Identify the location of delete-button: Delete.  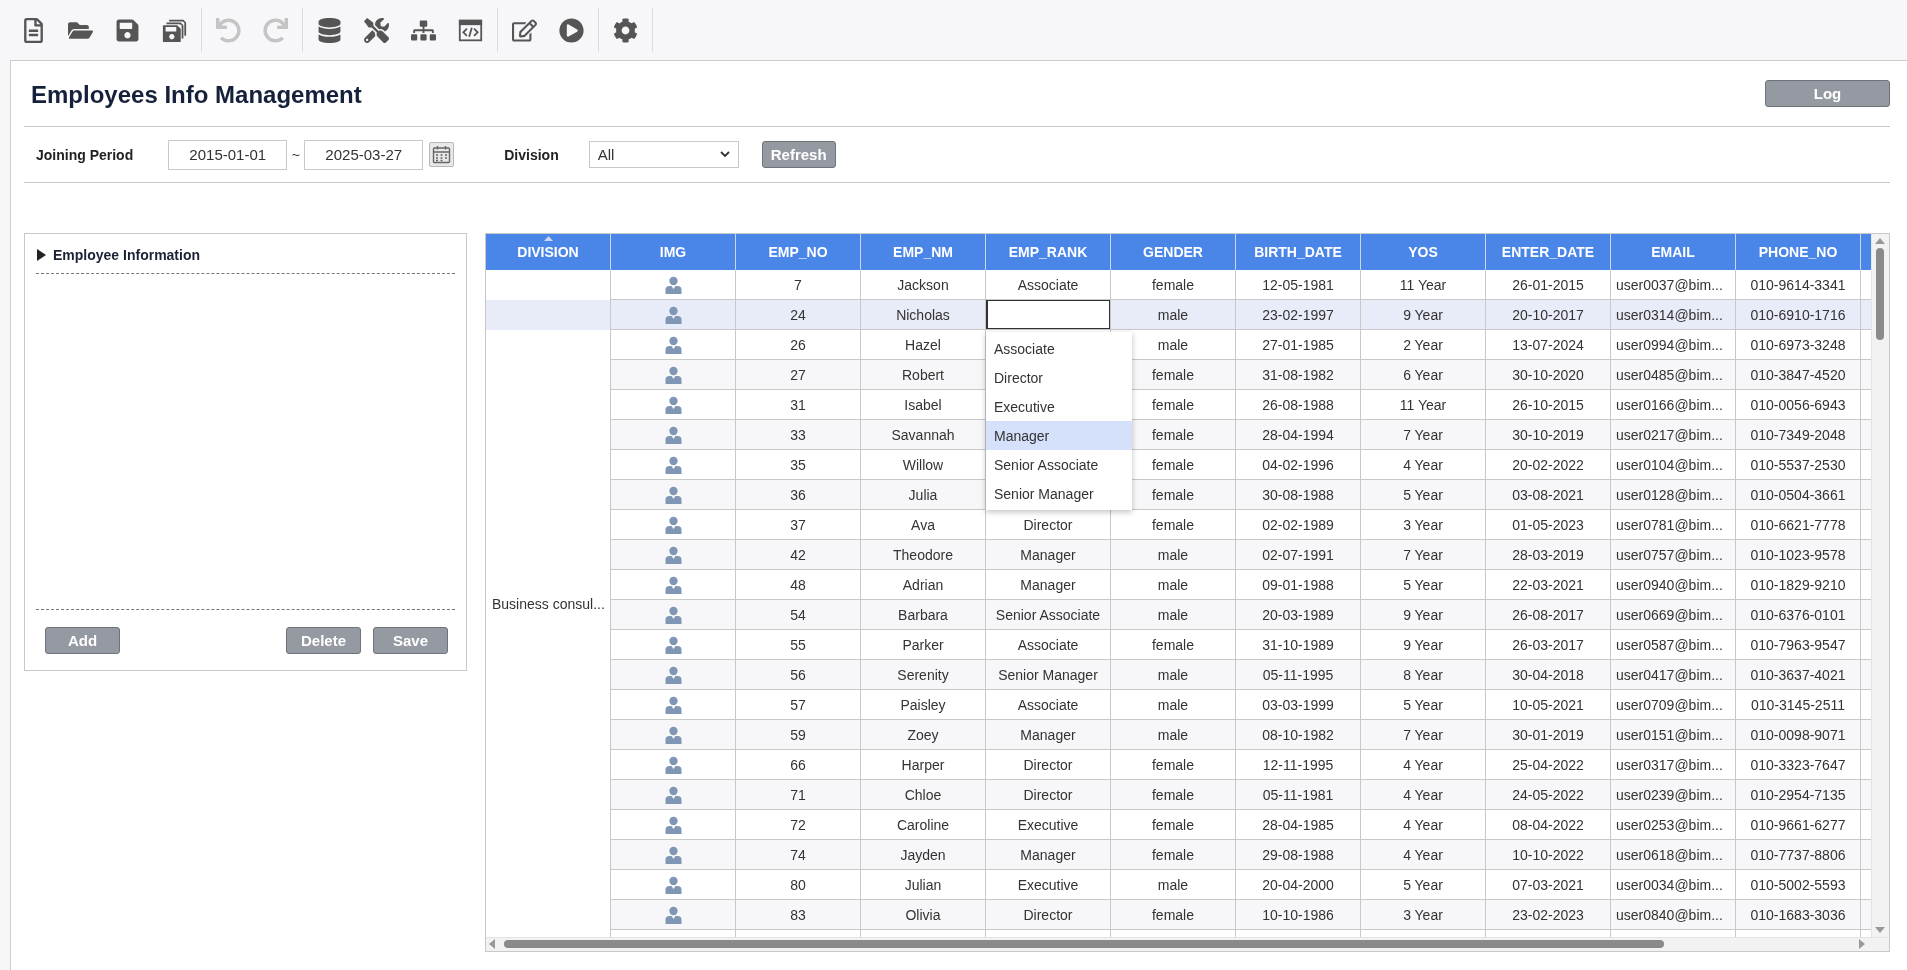
(323, 640).